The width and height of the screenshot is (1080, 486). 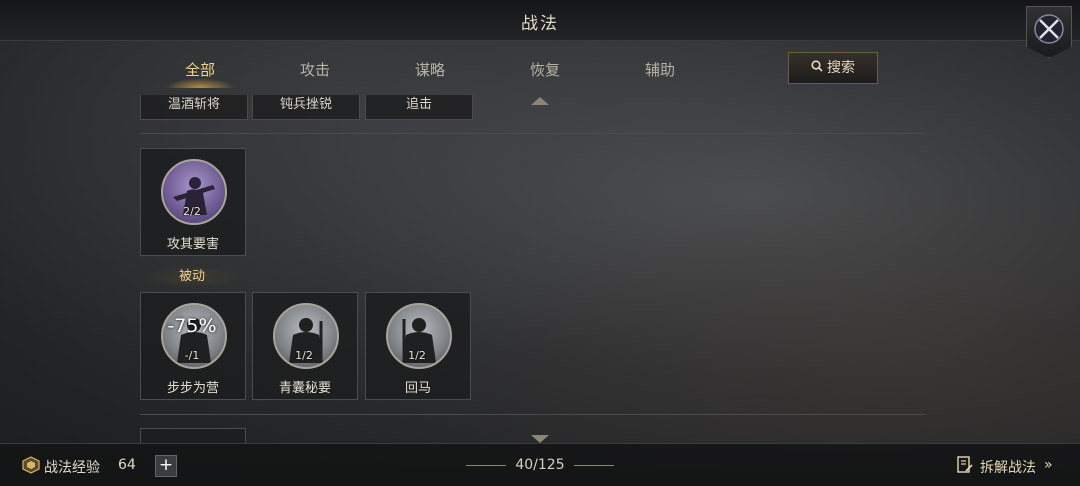 I want to click on skill-count: 2/2, so click(x=192, y=211).